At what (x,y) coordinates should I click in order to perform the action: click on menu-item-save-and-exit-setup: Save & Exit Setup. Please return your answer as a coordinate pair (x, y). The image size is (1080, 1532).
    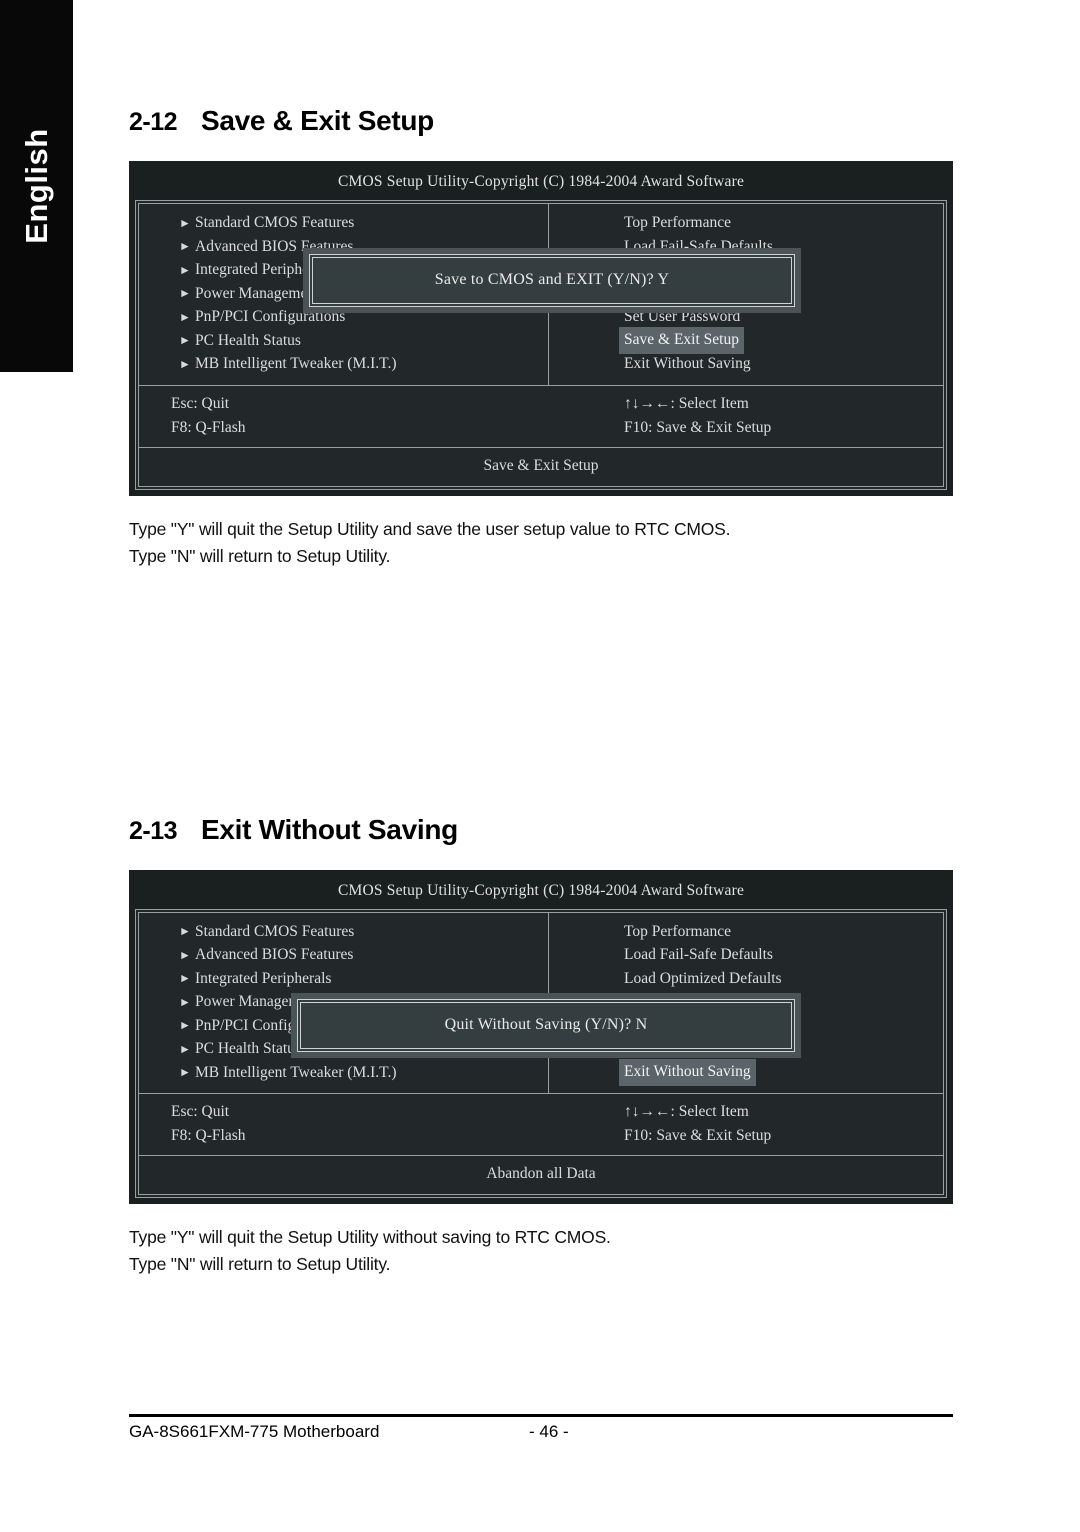
    Looking at the image, I should click on (746, 340).